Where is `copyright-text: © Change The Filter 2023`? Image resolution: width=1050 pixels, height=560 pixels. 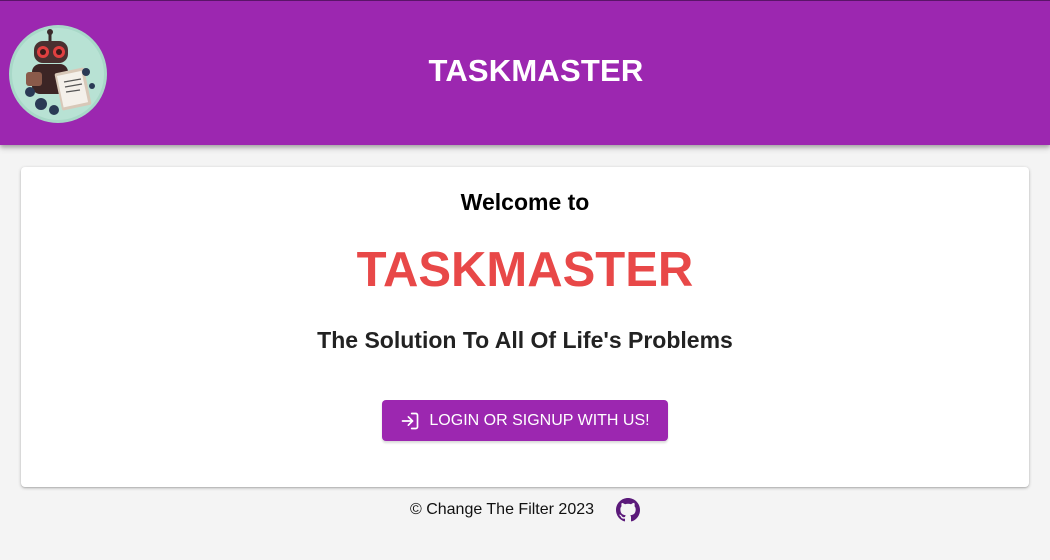 copyright-text: © Change The Filter 2023 is located at coordinates (502, 509).